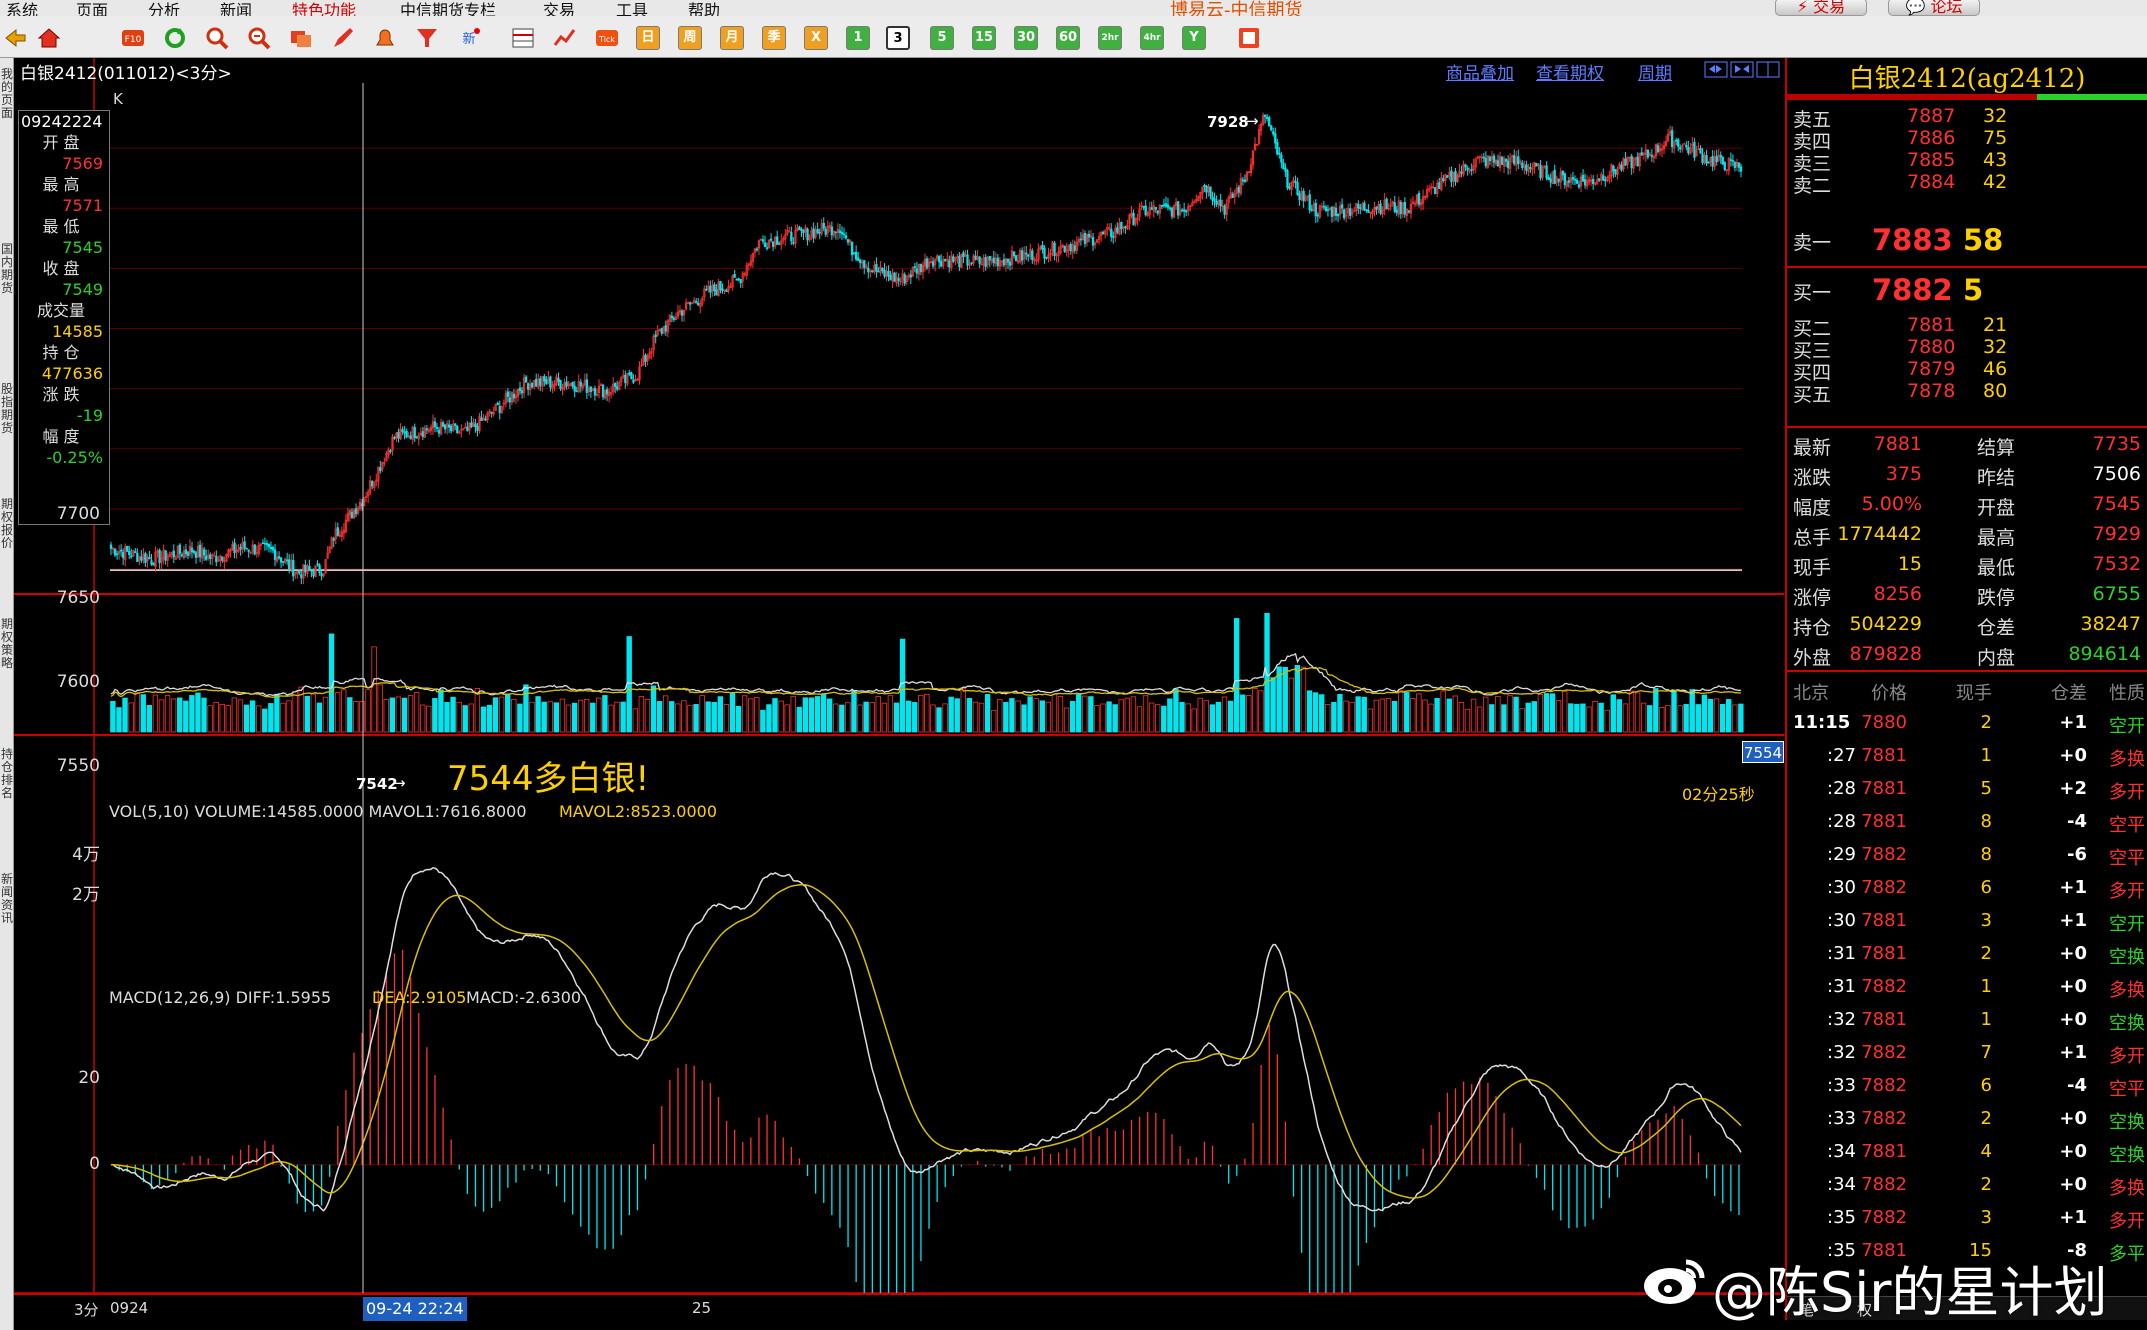 Image resolution: width=2147 pixels, height=1330 pixels. What do you see at coordinates (1967, 889) in the screenshot?
I see `tick-row: :30 7882 6 +1 多开` at bounding box center [1967, 889].